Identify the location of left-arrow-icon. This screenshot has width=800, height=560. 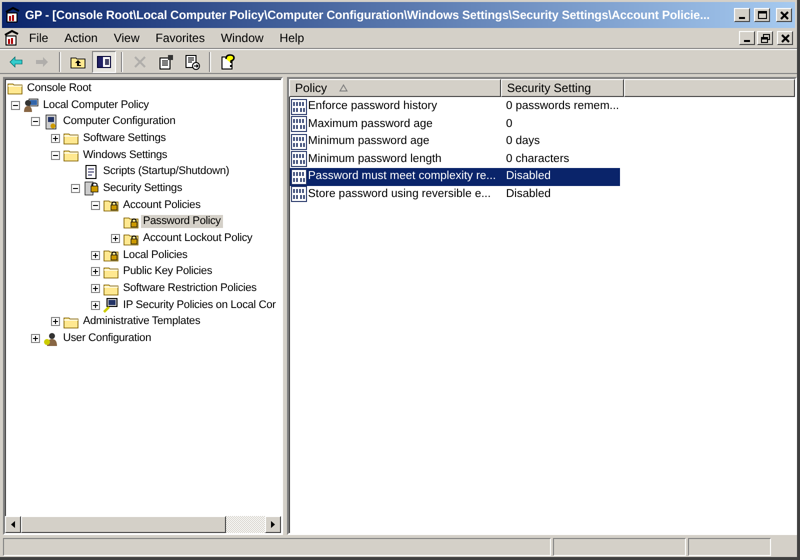
(13, 524).